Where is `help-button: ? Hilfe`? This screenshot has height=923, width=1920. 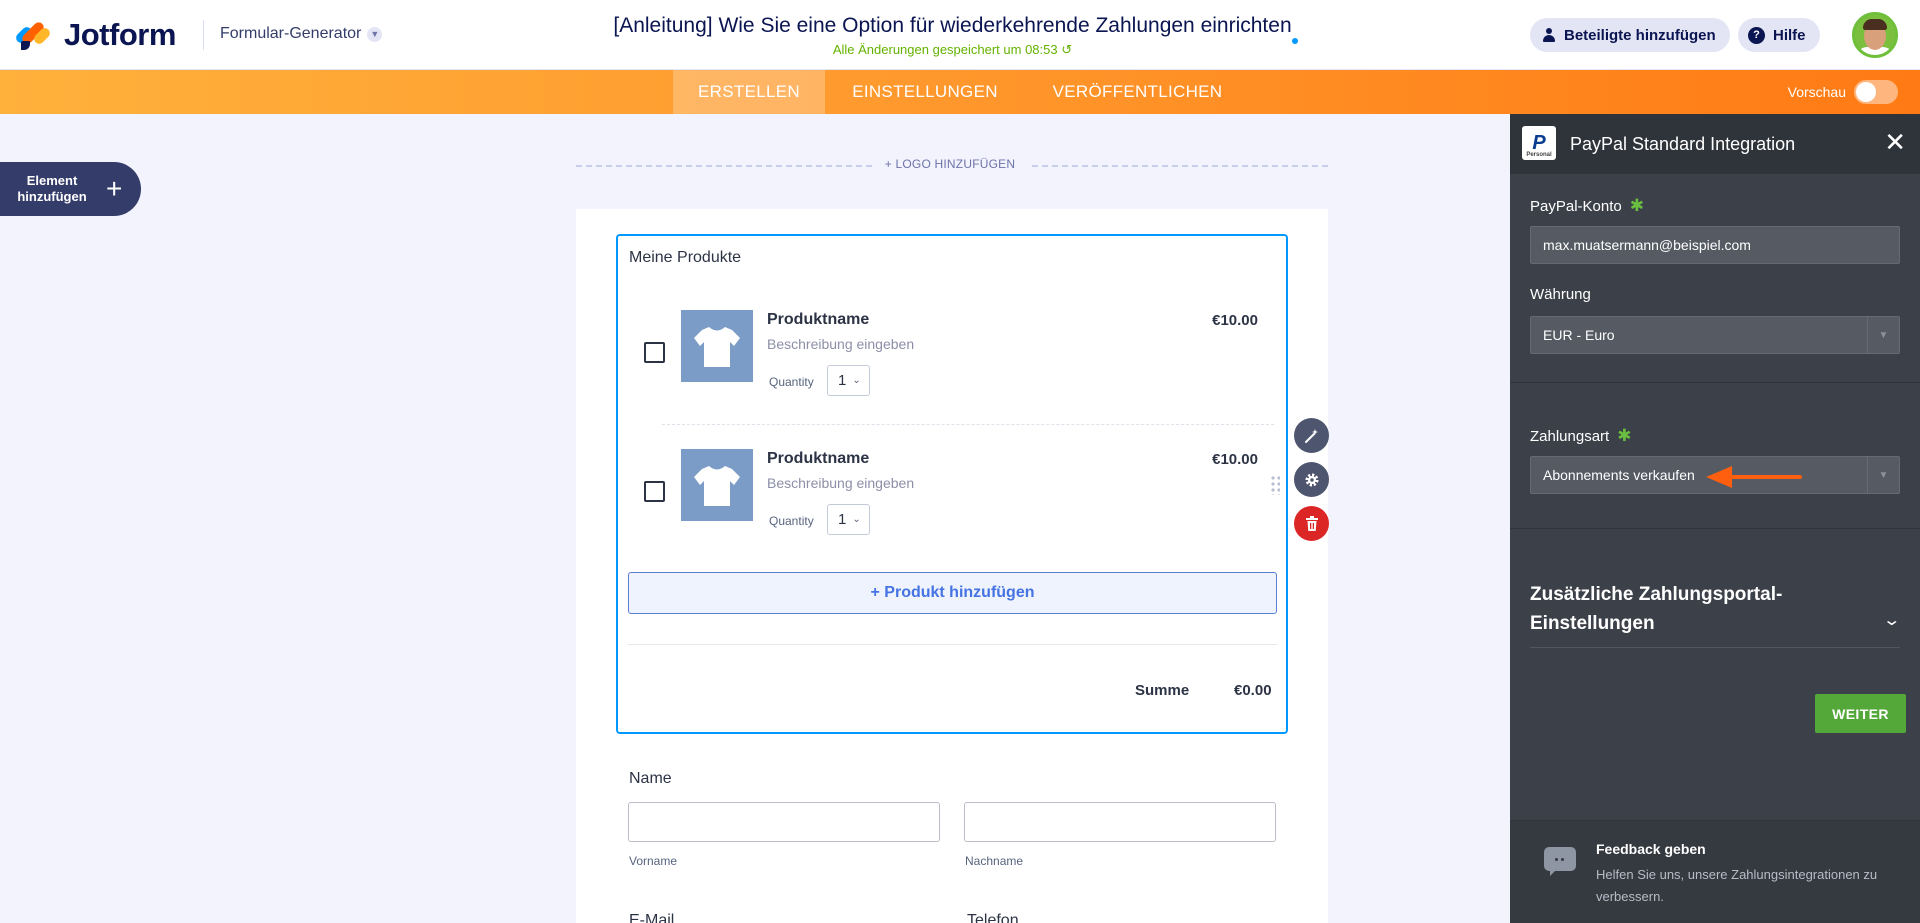 help-button: ? Hilfe is located at coordinates (1779, 35).